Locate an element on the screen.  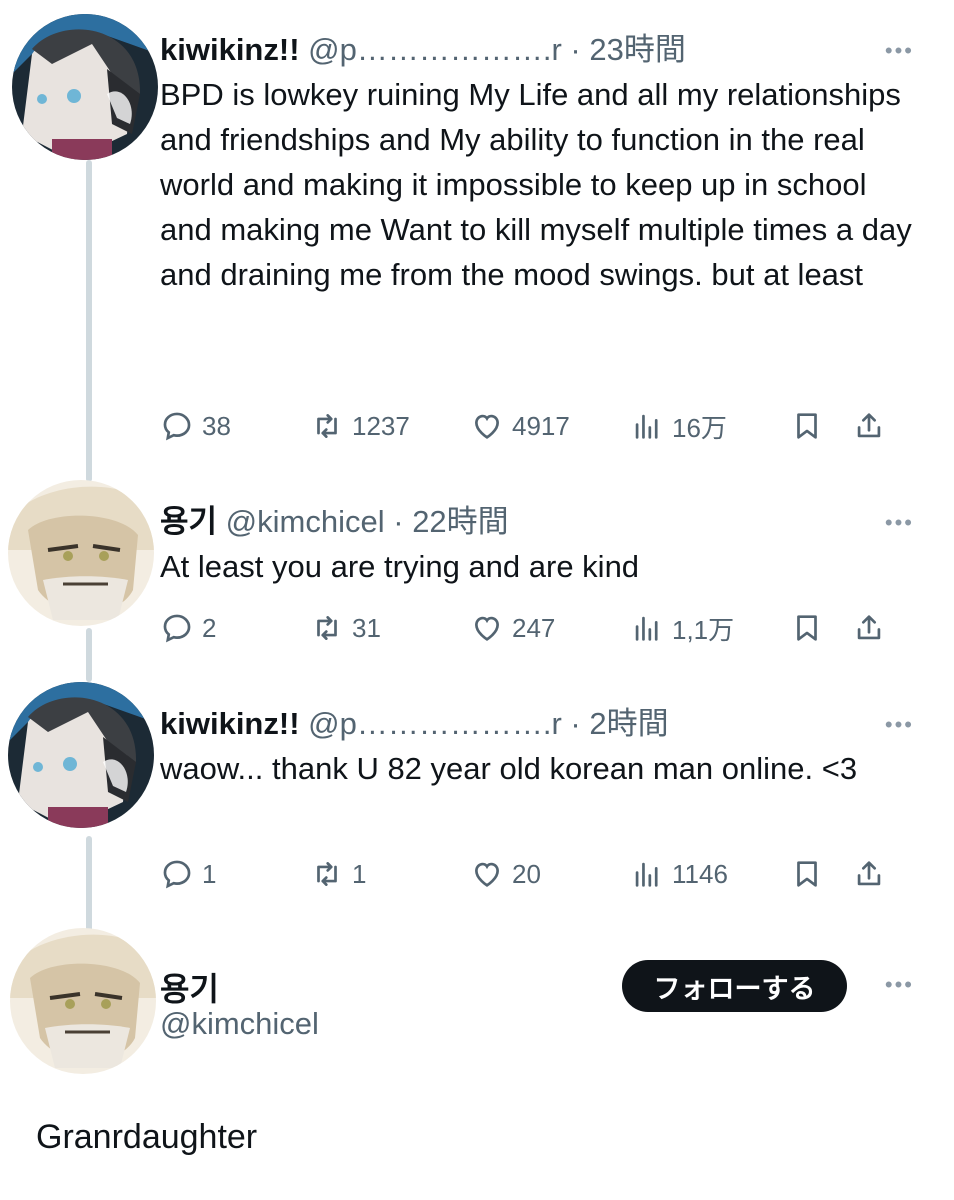
profile-handle: @kimchicel is located at coordinates (239, 1024).